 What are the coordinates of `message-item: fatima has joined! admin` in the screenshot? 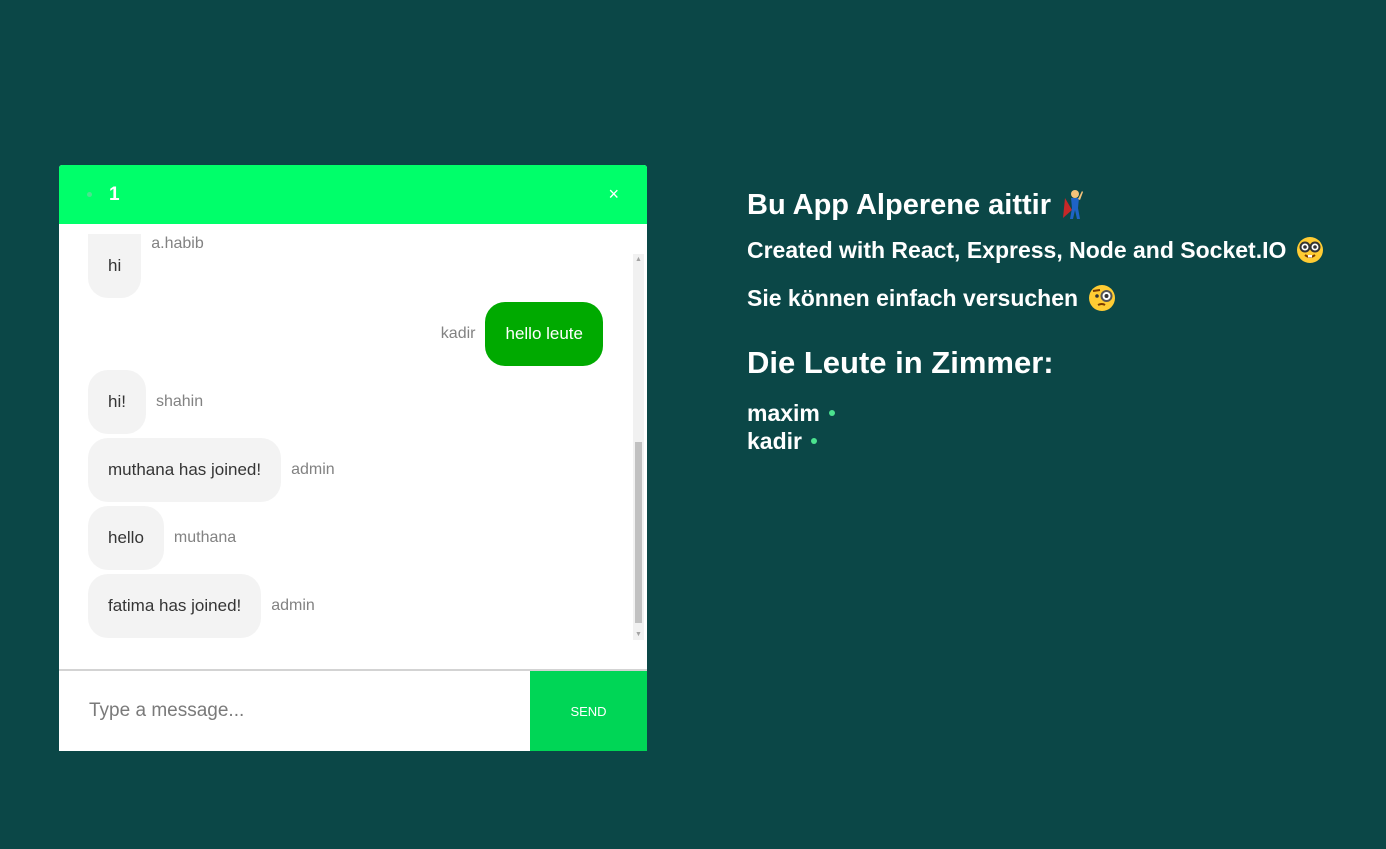 It's located at (201, 606).